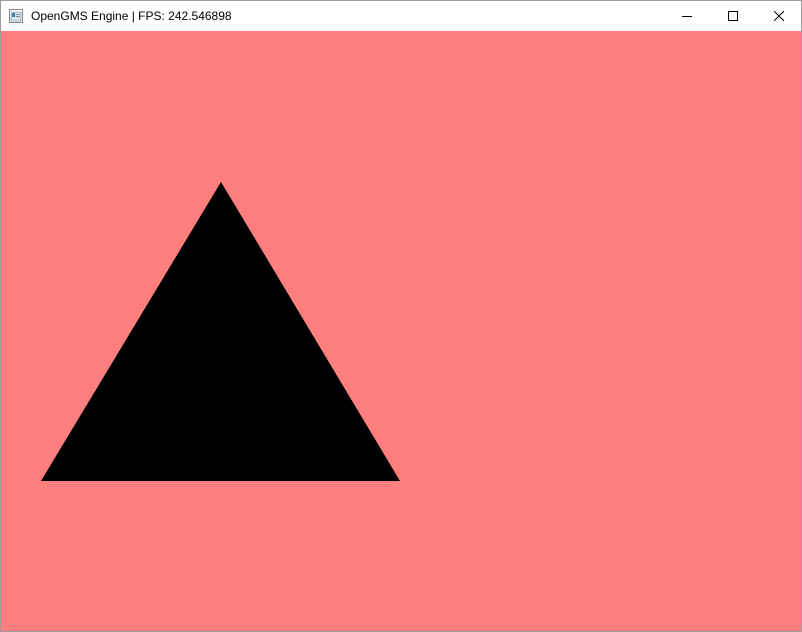 The image size is (802, 632). I want to click on maximize-icon, so click(733, 16).